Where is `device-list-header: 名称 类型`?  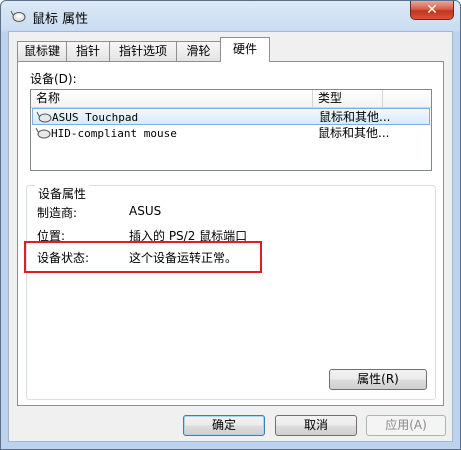
device-list-header: 名称 类型 is located at coordinates (231, 99).